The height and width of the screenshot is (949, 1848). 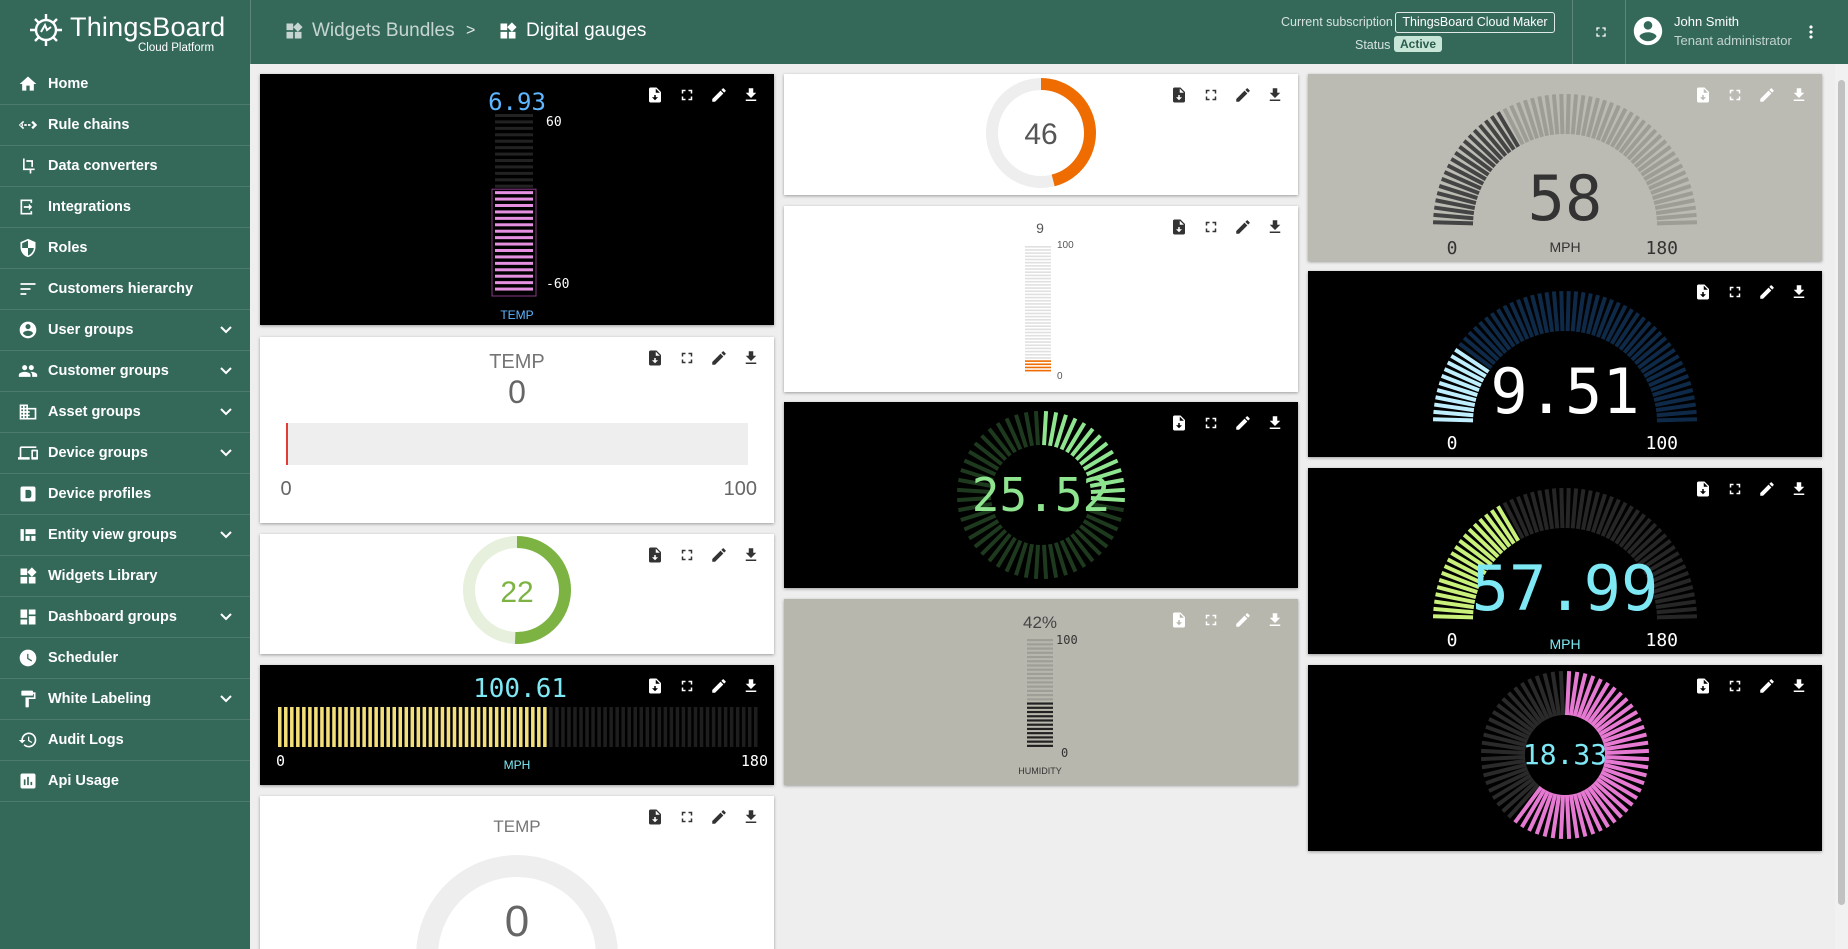 What do you see at coordinates (125, 658) in the screenshot?
I see `sidebar-item-scheduler: Scheduler` at bounding box center [125, 658].